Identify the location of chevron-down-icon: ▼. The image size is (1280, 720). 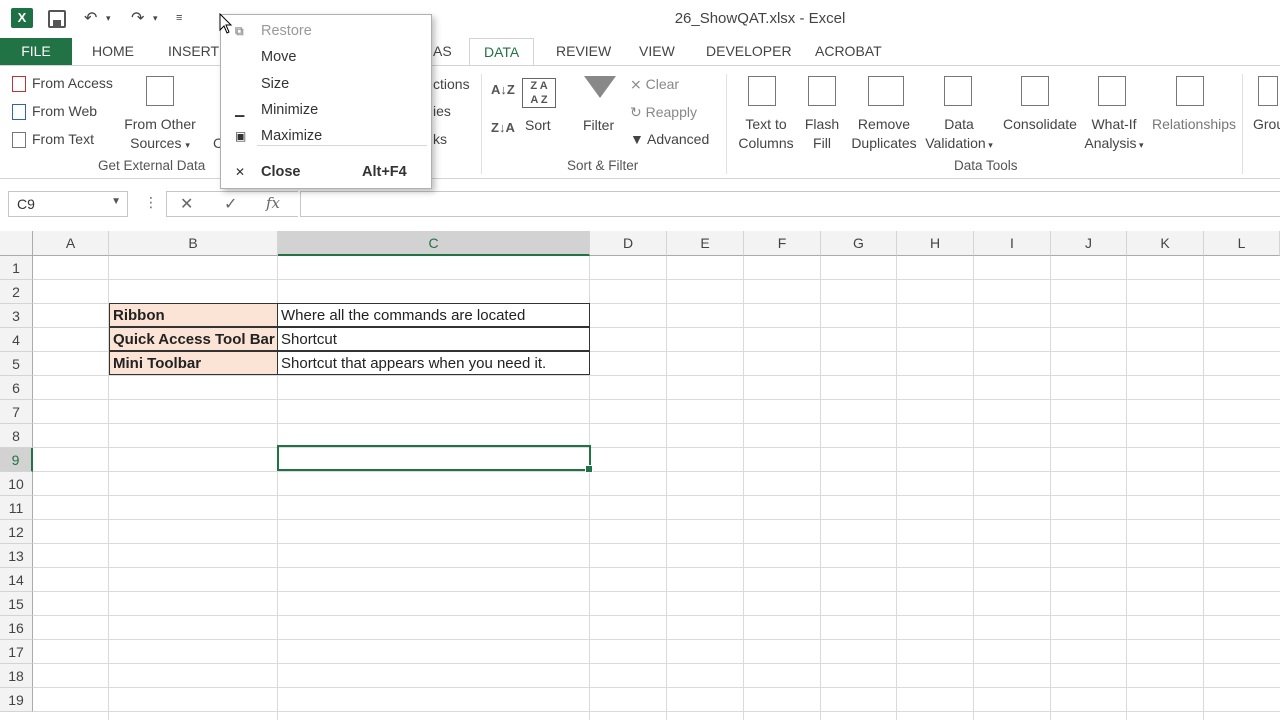
(116, 201).